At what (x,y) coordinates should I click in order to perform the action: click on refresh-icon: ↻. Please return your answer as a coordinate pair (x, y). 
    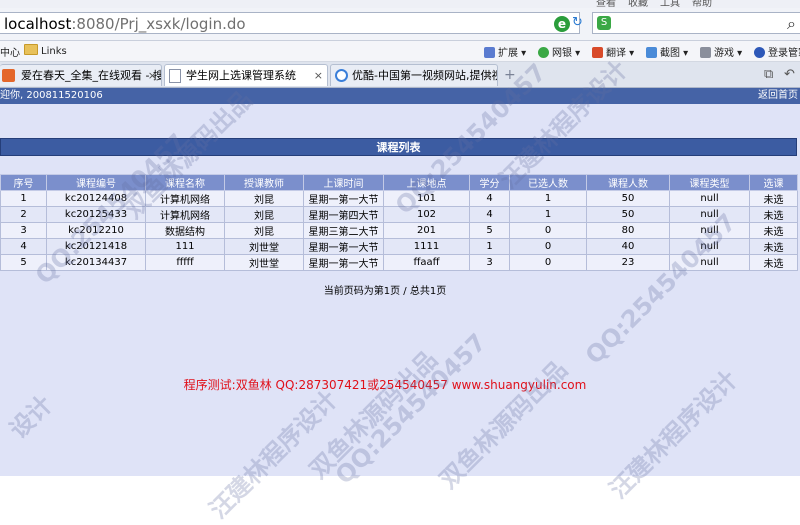
    Looking at the image, I should click on (579, 23).